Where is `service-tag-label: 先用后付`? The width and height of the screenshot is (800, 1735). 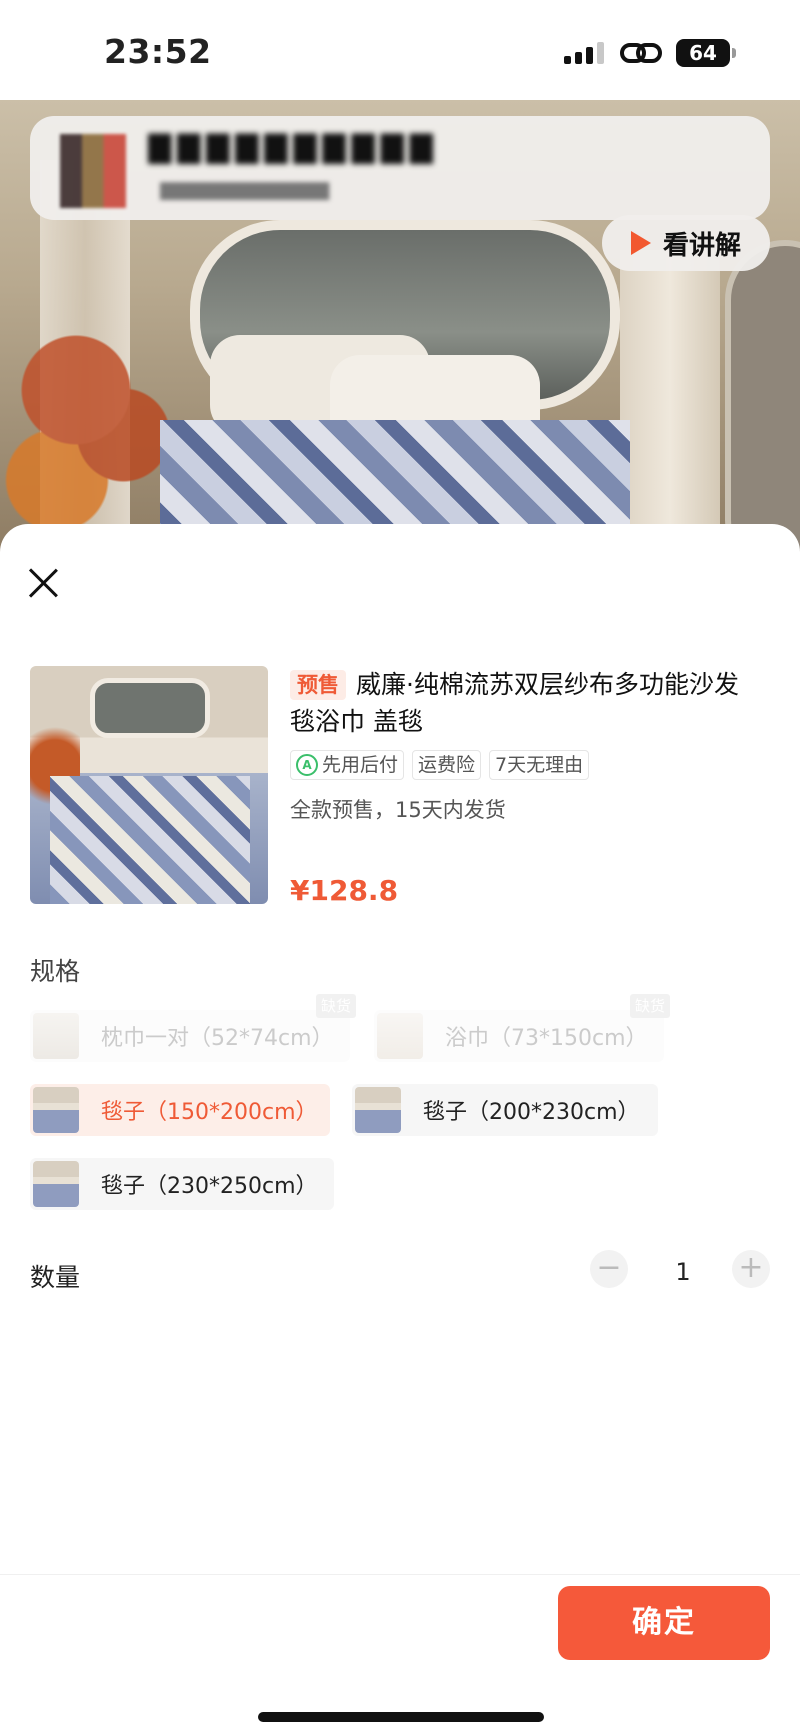
service-tag-label: 先用后付 is located at coordinates (360, 765).